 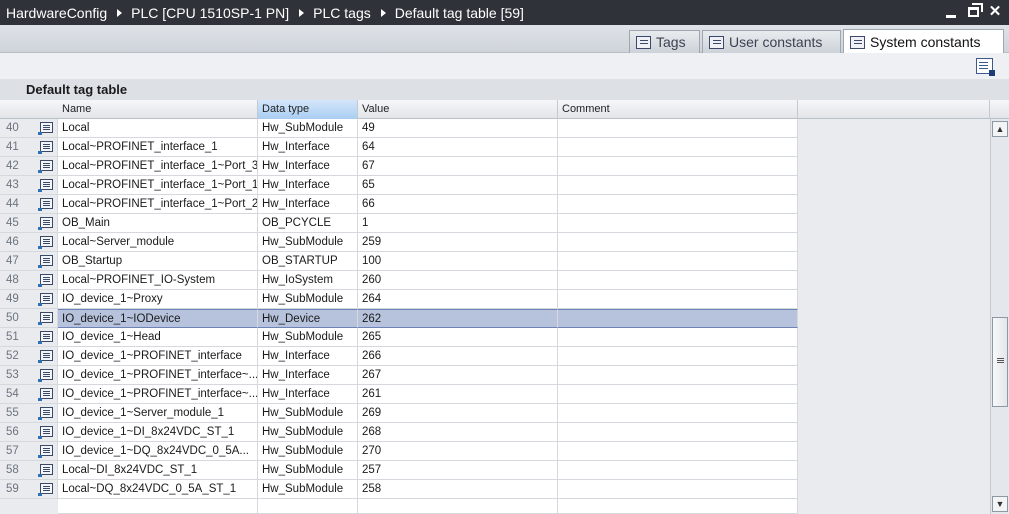 What do you see at coordinates (158, 470) in the screenshot?
I see `name-cell: Local~DI_8x24VDC_ST_1` at bounding box center [158, 470].